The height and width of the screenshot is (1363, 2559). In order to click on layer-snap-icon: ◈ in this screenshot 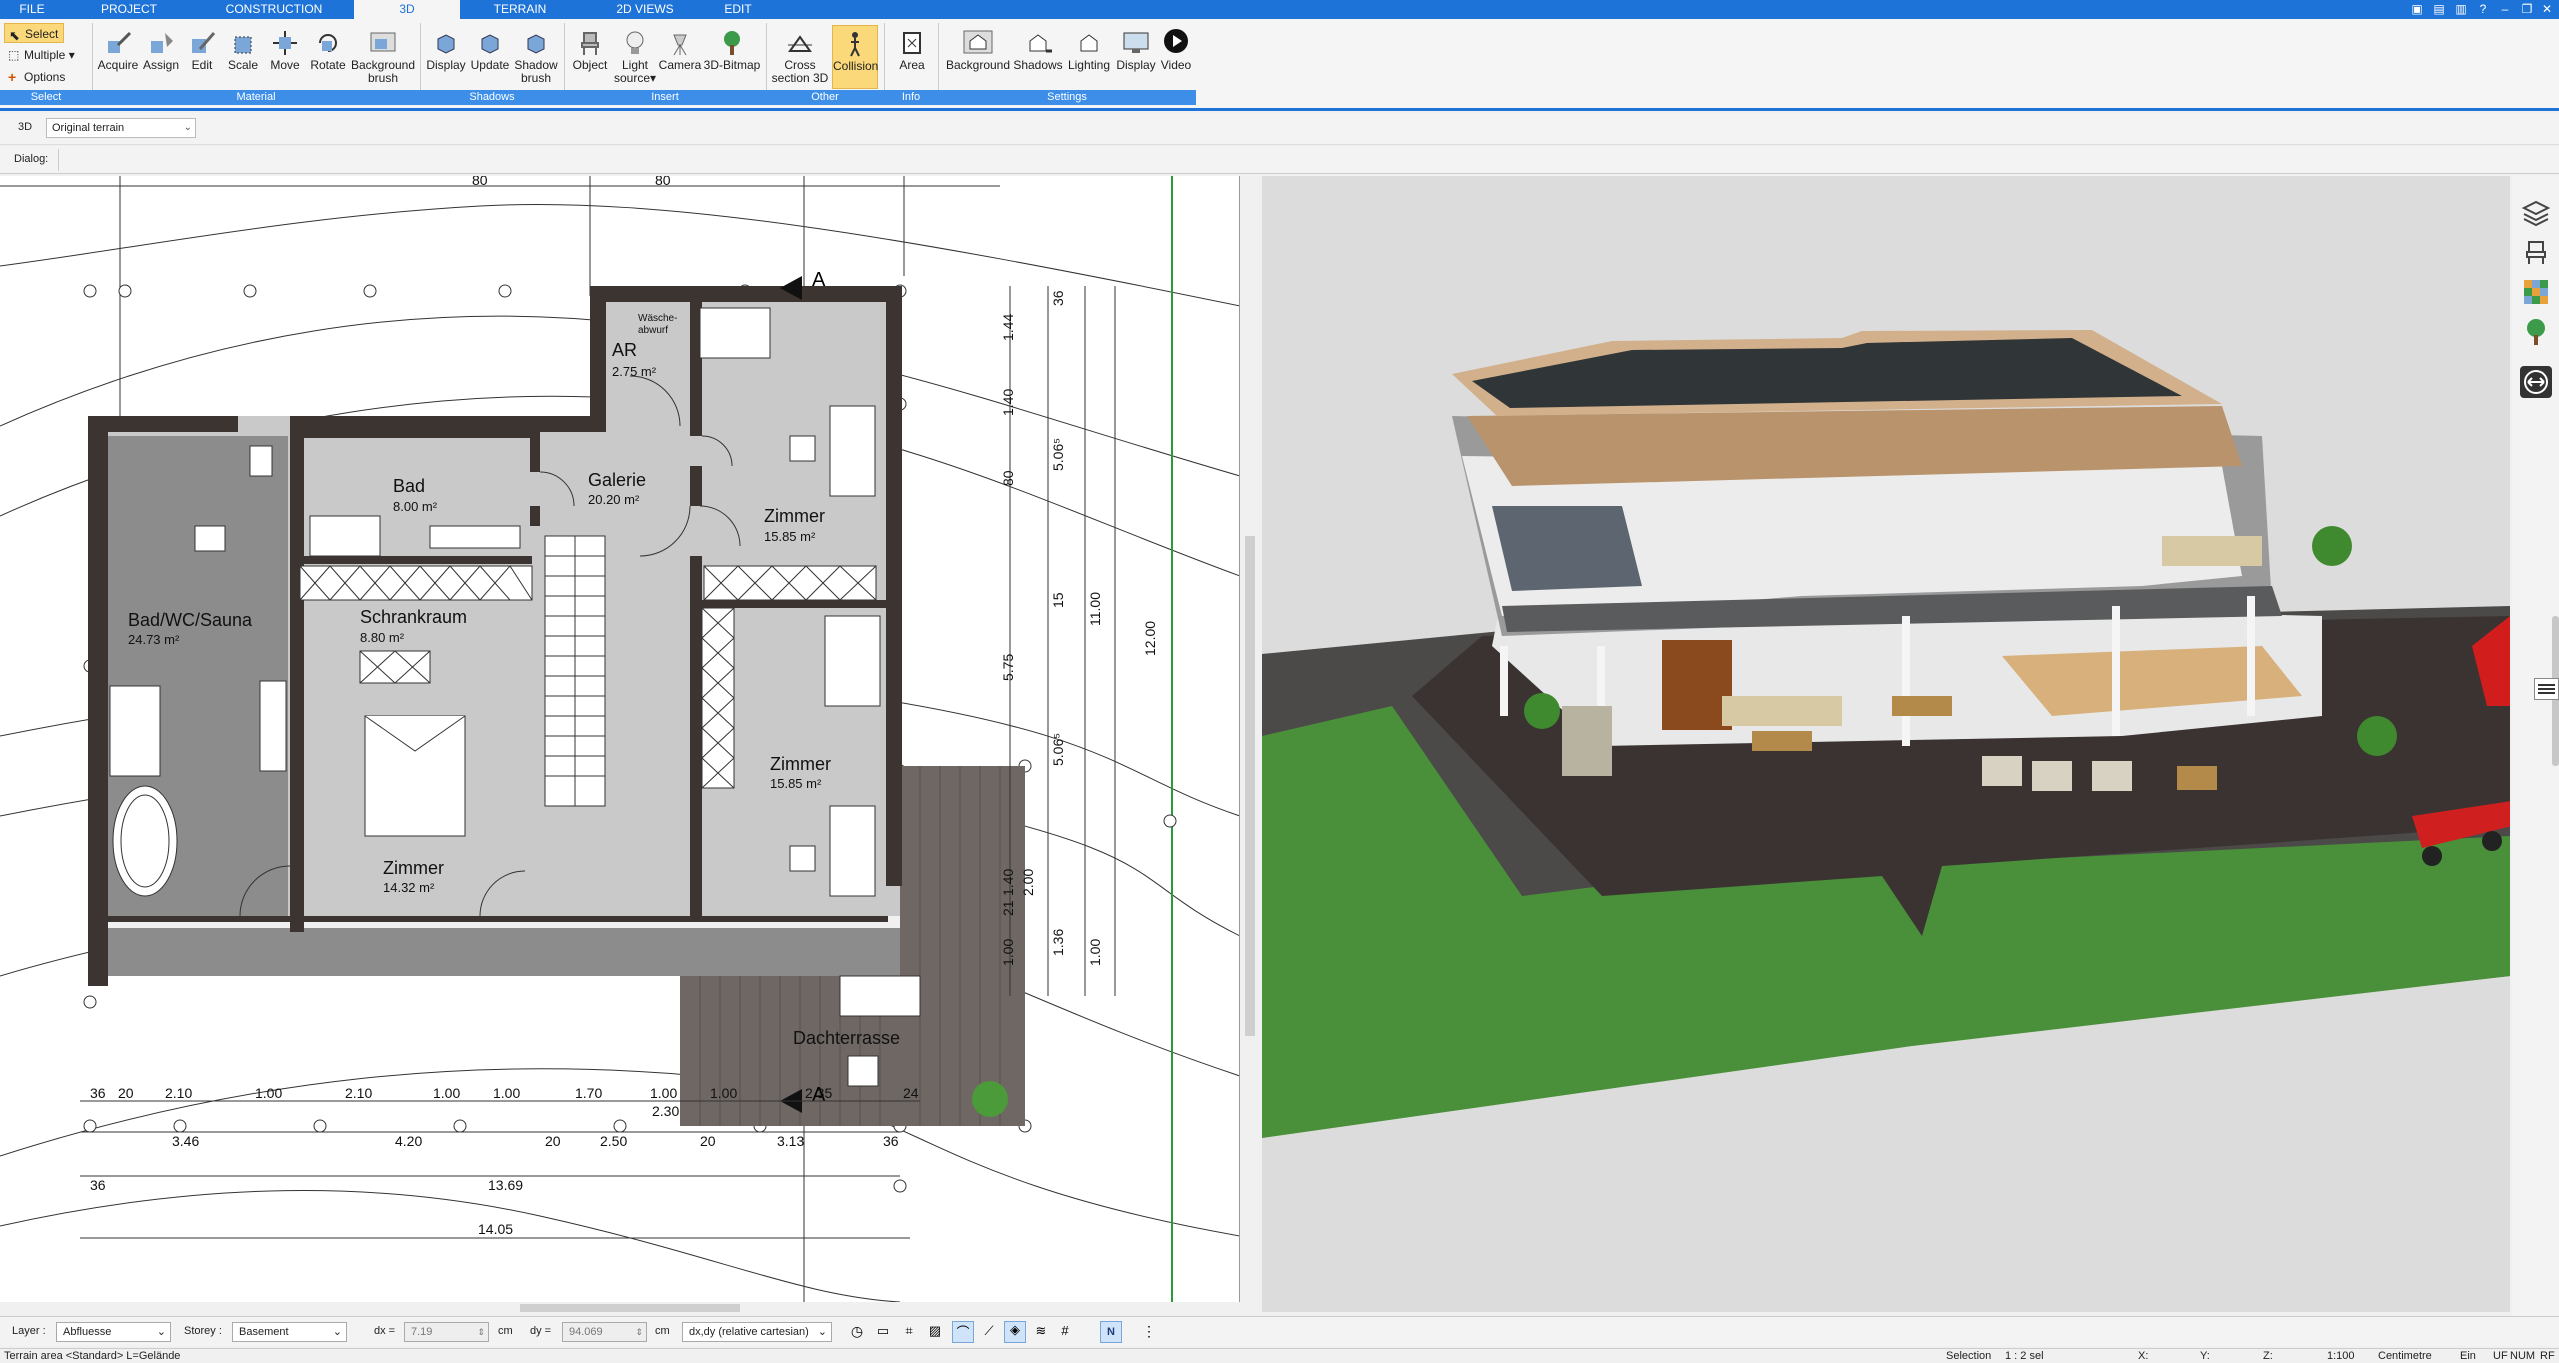, I will do `click(1015, 1332)`.